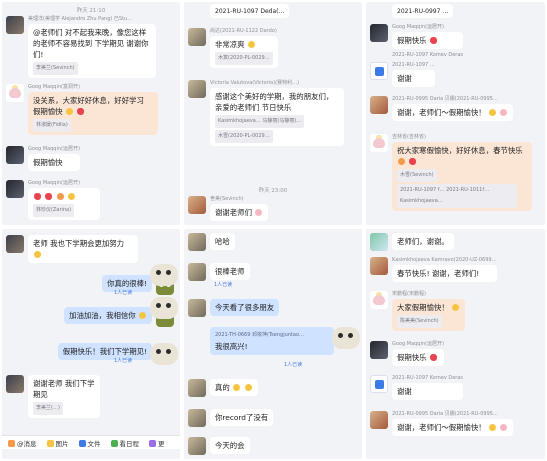  I want to click on message-bubble: 老师 我也下学期会更加努力, so click(83, 249).